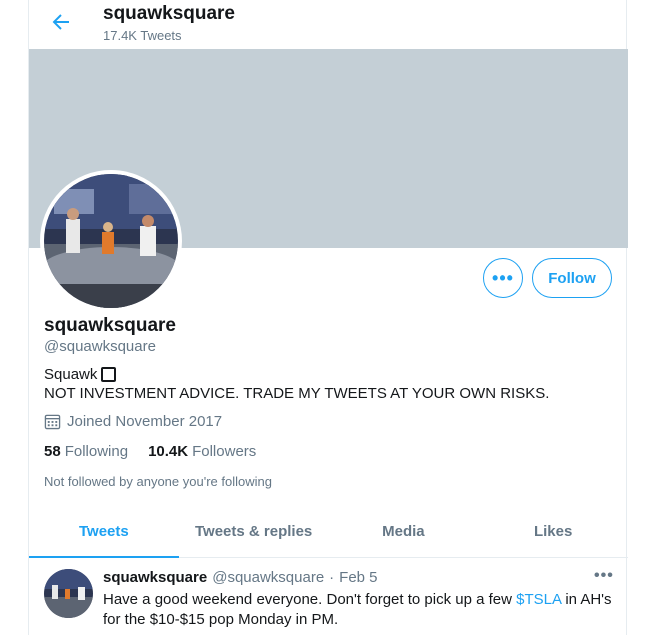  What do you see at coordinates (553, 532) in the screenshot?
I see `tab-likes: Likes` at bounding box center [553, 532].